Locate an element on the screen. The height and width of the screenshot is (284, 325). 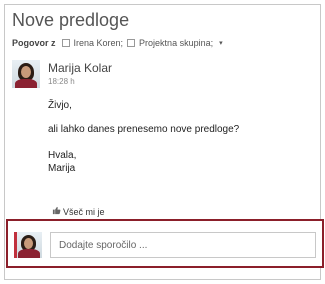
current-user-avatar is located at coordinates (29, 245).